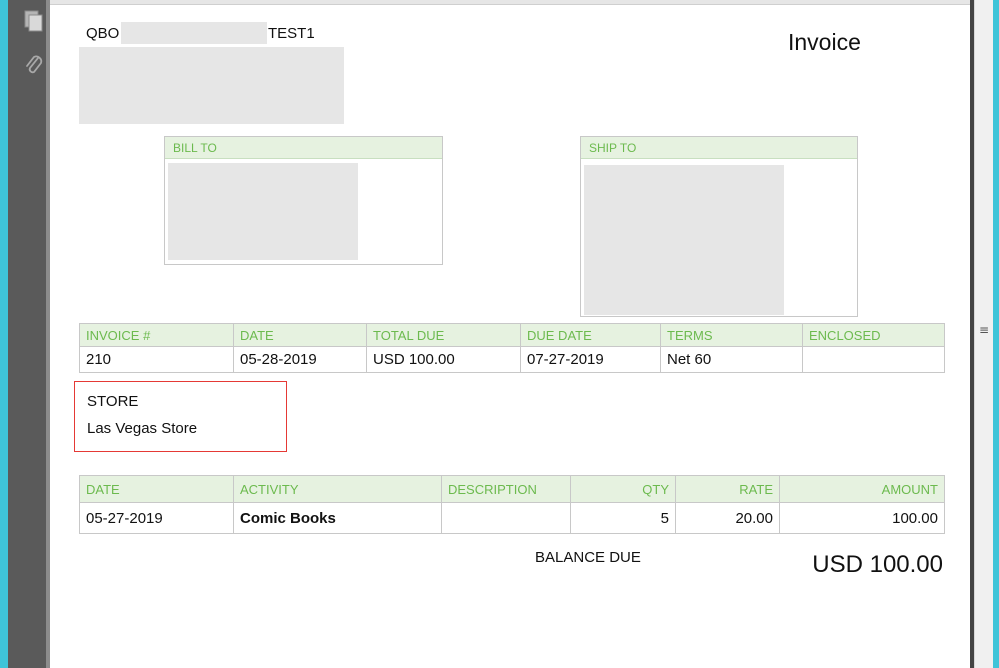 The height and width of the screenshot is (668, 999). What do you see at coordinates (291, 33) in the screenshot?
I see `company-suffix: TEST1` at bounding box center [291, 33].